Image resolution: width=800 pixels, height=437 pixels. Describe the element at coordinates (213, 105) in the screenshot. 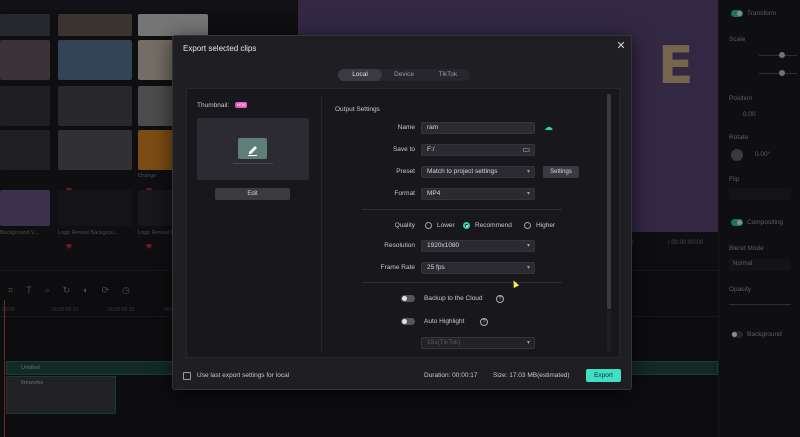

I see `thumbnail-label: Thumbnail:` at that location.